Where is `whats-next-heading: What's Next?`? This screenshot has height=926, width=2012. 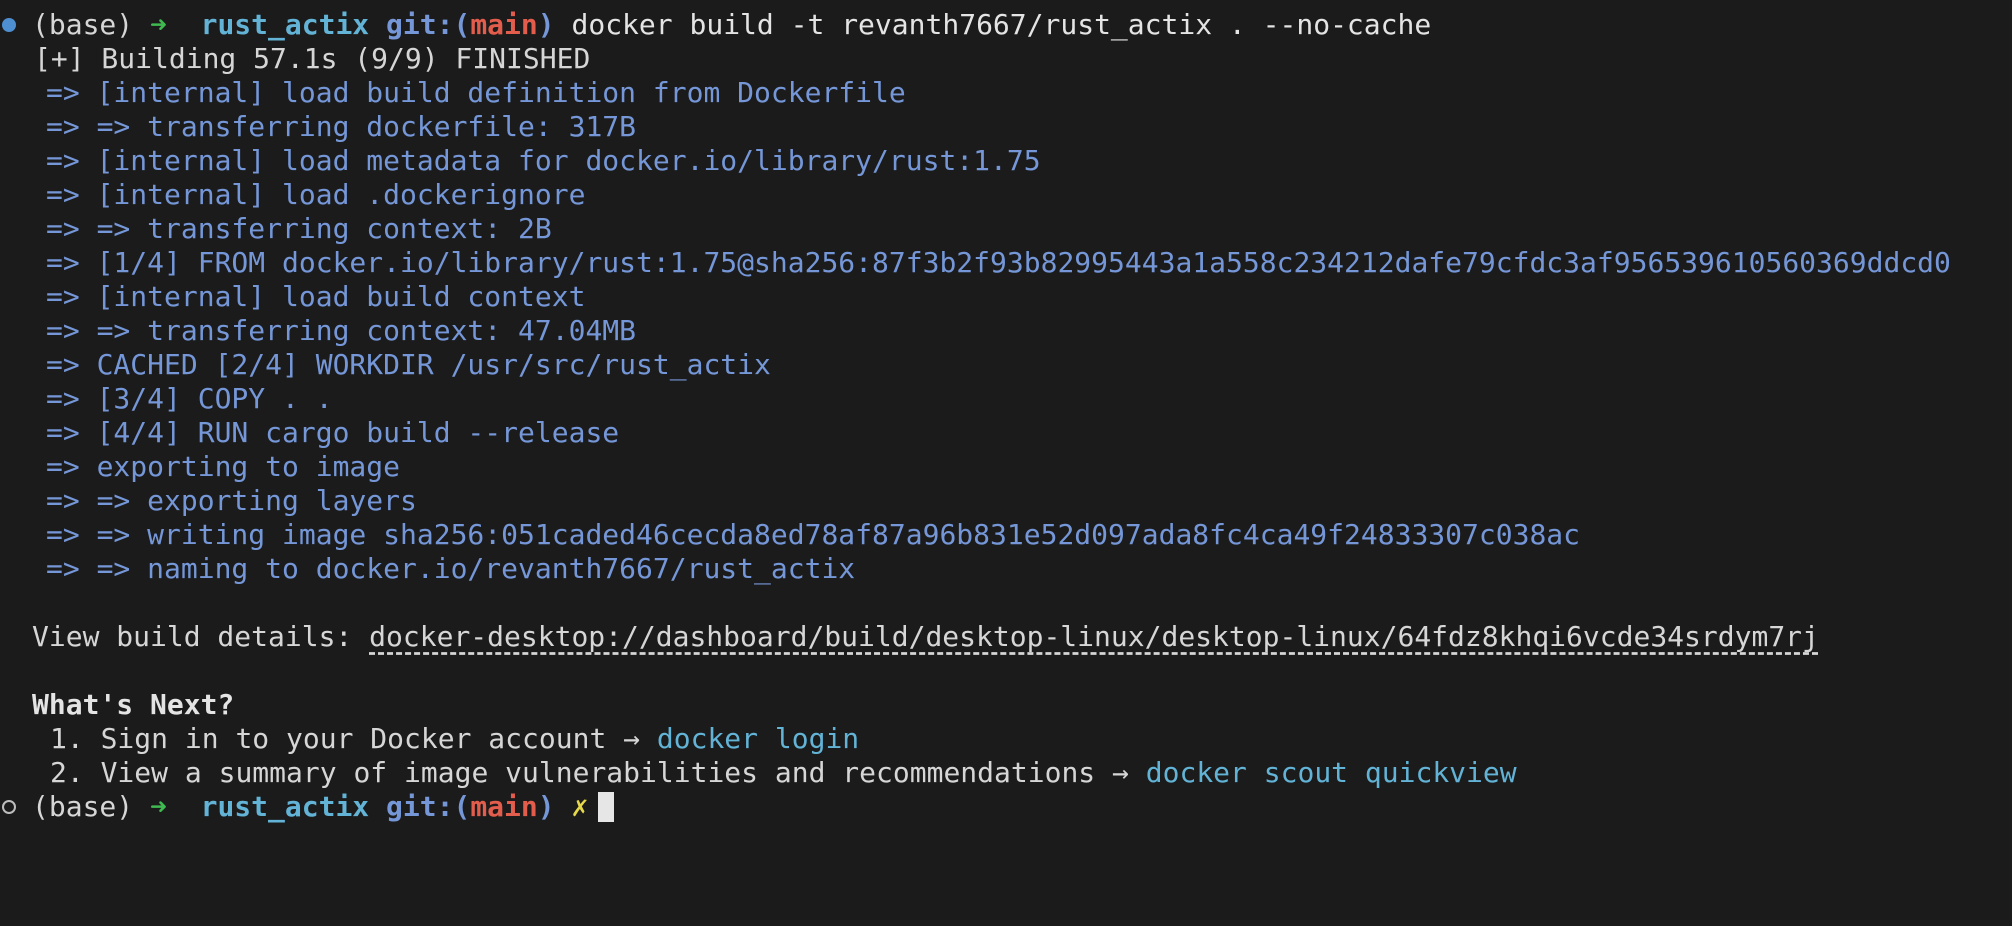
whats-next-heading: What's Next? is located at coordinates (133, 704).